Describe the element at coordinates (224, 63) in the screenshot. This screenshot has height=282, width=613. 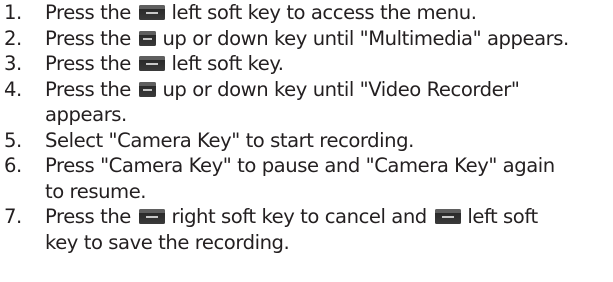
I see `step-text: left soft key.` at that location.